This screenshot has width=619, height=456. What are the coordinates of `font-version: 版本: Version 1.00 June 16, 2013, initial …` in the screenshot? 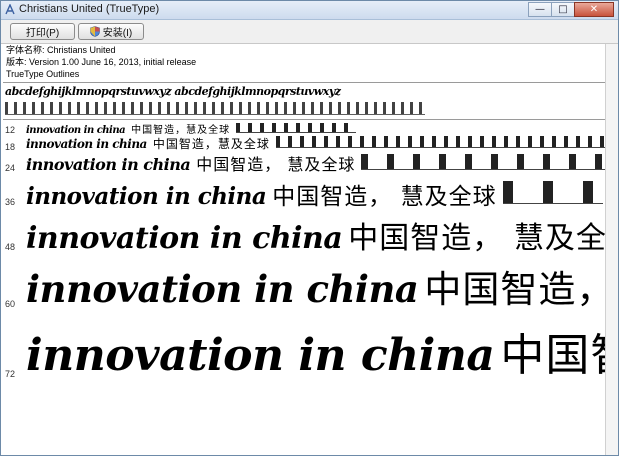 It's located at (101, 62).